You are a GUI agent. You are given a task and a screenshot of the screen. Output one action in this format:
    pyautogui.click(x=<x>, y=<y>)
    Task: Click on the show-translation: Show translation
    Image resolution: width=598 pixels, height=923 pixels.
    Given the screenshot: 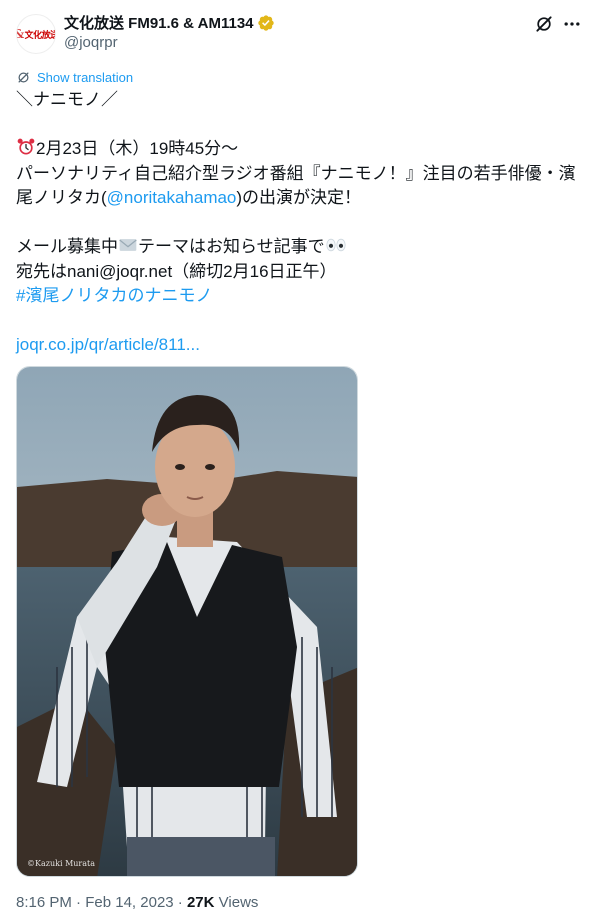 What is the action you would take?
    pyautogui.click(x=74, y=77)
    